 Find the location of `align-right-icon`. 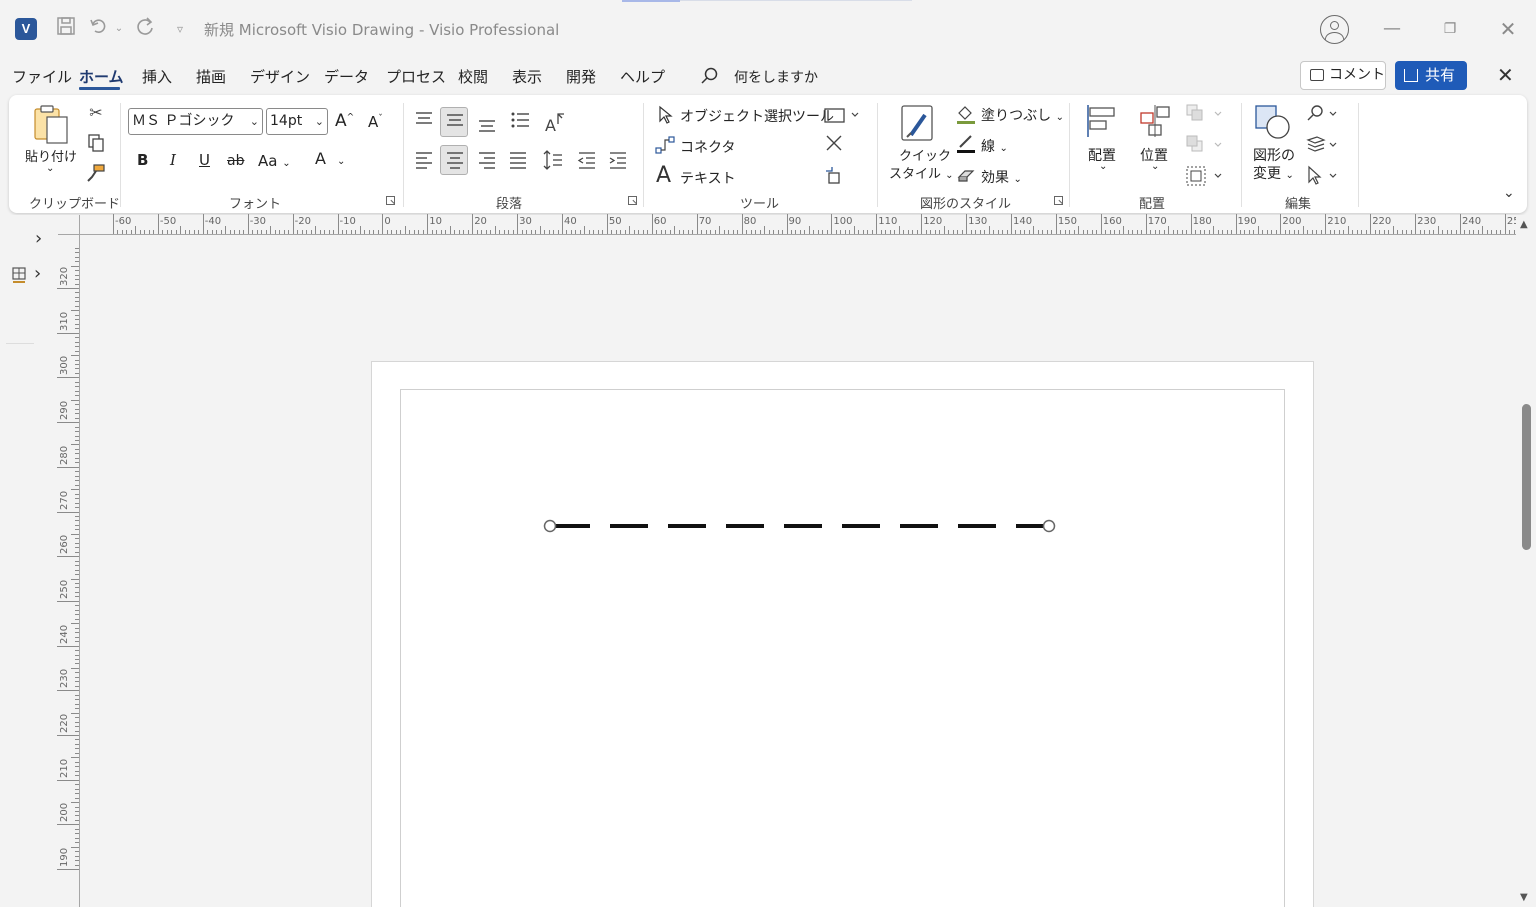

align-right-icon is located at coordinates (487, 160).